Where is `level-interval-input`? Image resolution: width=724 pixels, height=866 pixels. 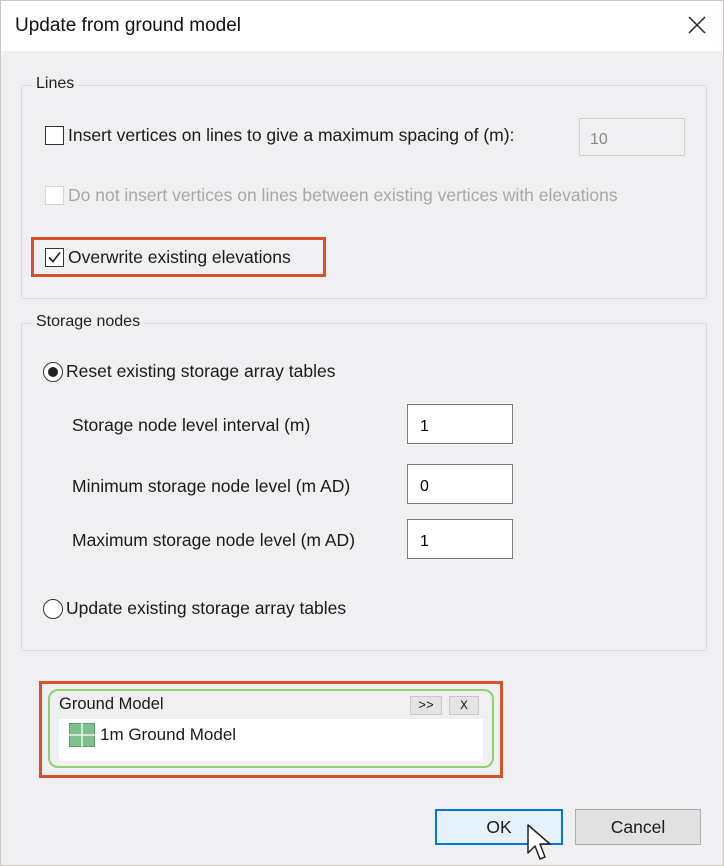 level-interval-input is located at coordinates (460, 424).